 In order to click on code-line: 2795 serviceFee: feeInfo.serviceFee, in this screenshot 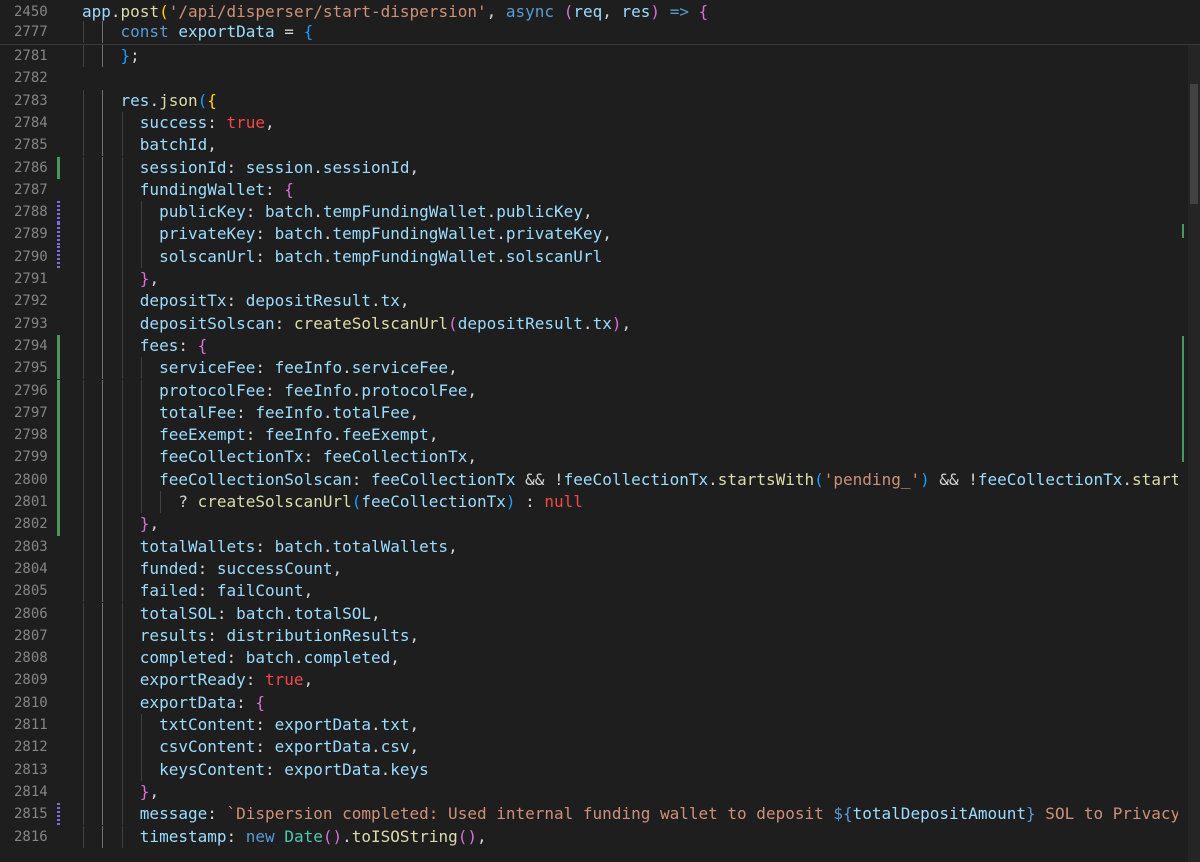, I will do `click(594, 368)`.